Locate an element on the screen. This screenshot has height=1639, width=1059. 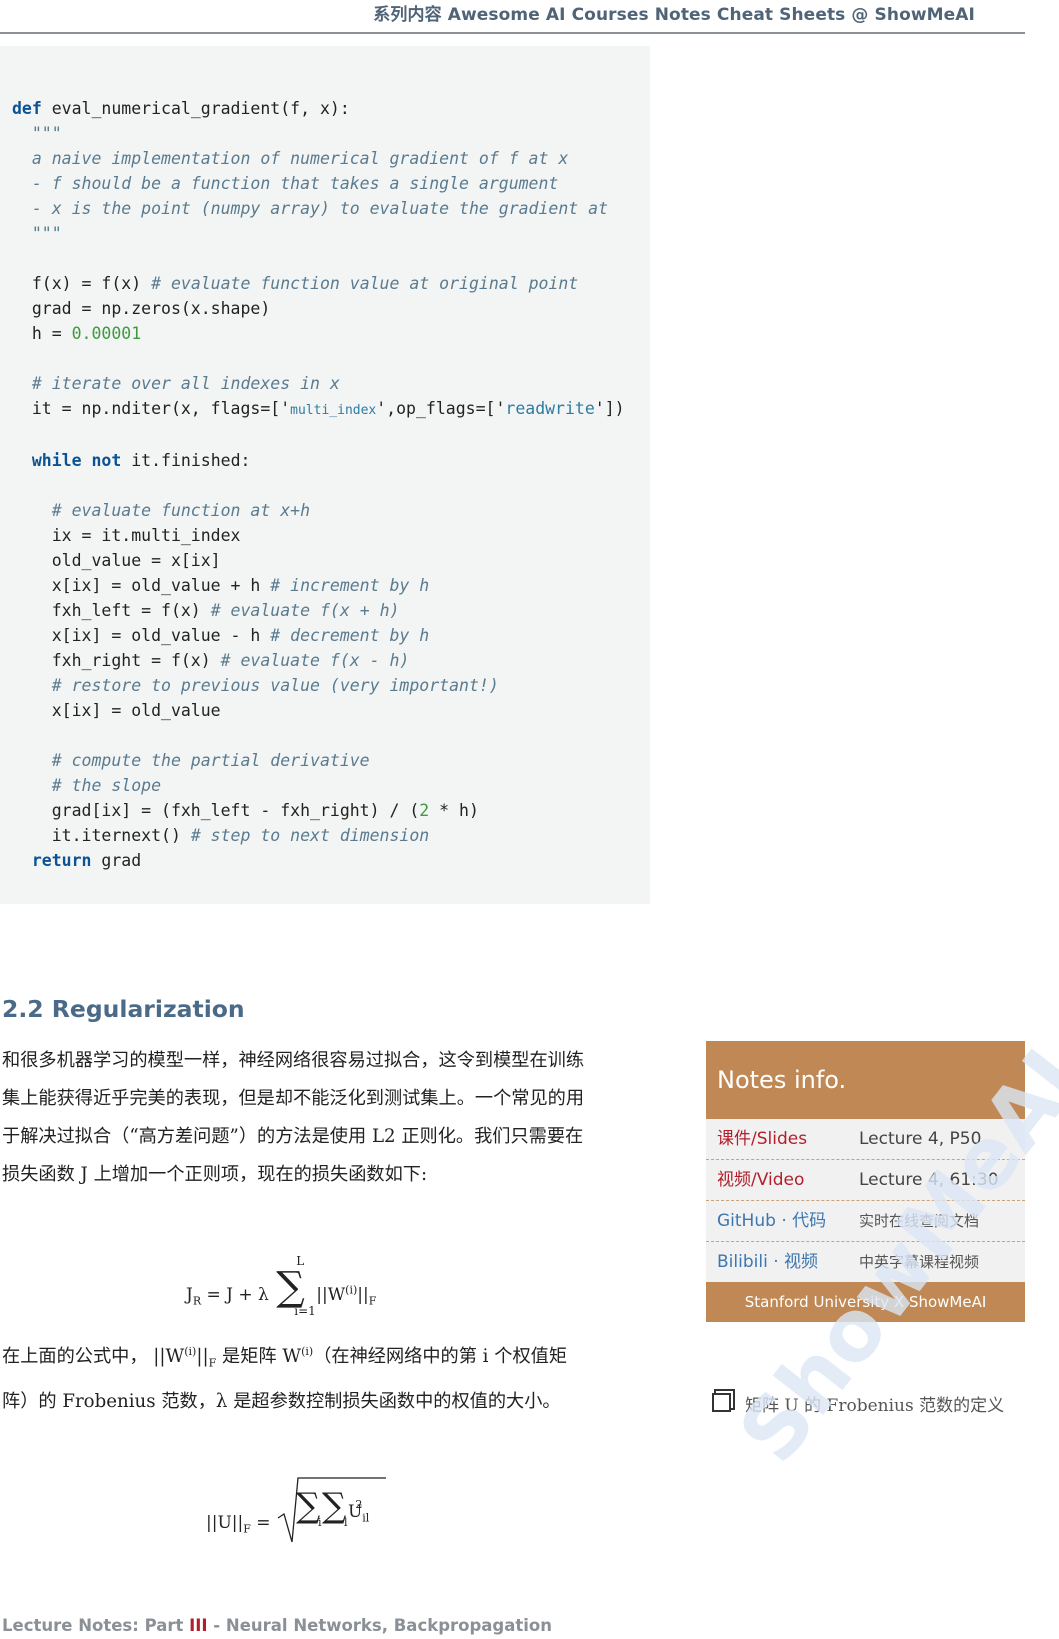
code-comment: # increment by h is located at coordinates (350, 585).